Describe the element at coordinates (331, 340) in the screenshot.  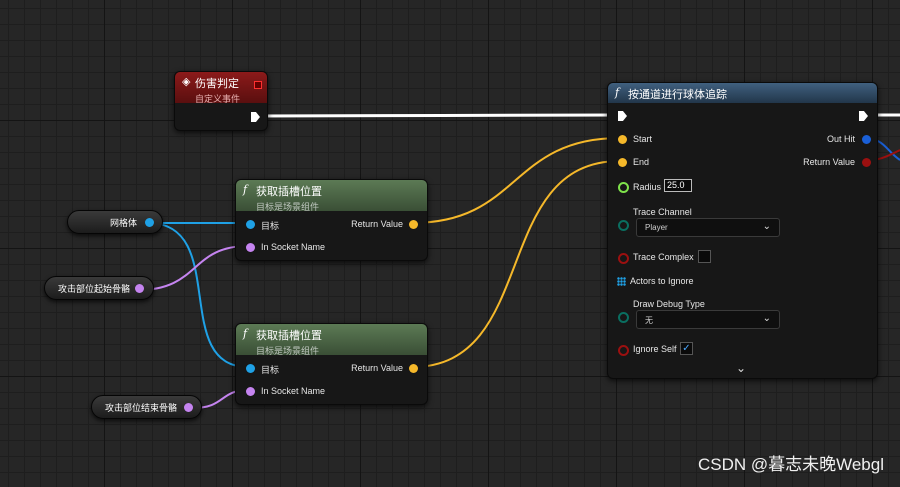
I see `socket-node-2-header: f 获取插槽位置 目标是场景组件` at that location.